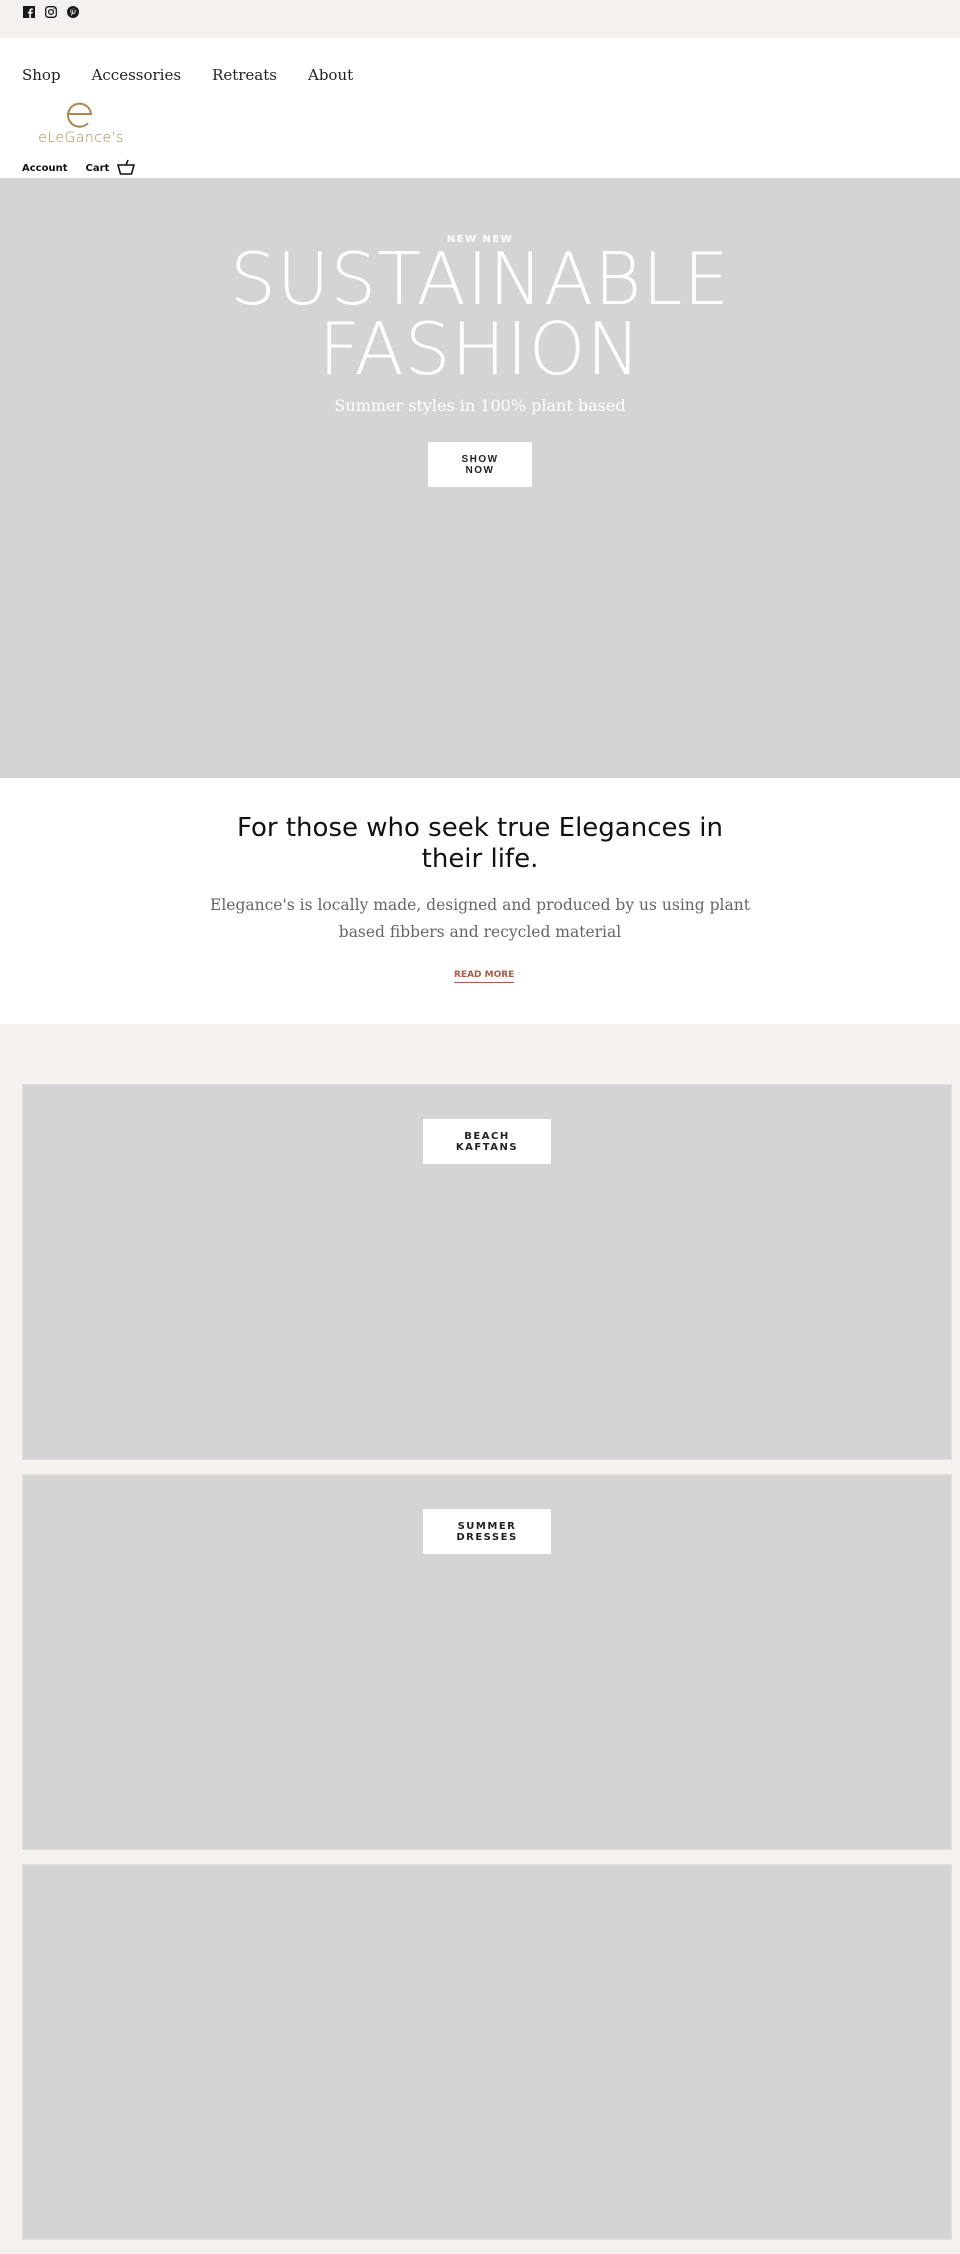 This screenshot has height=2254, width=960. I want to click on hero-title-line2: FASHION, so click(480, 349).